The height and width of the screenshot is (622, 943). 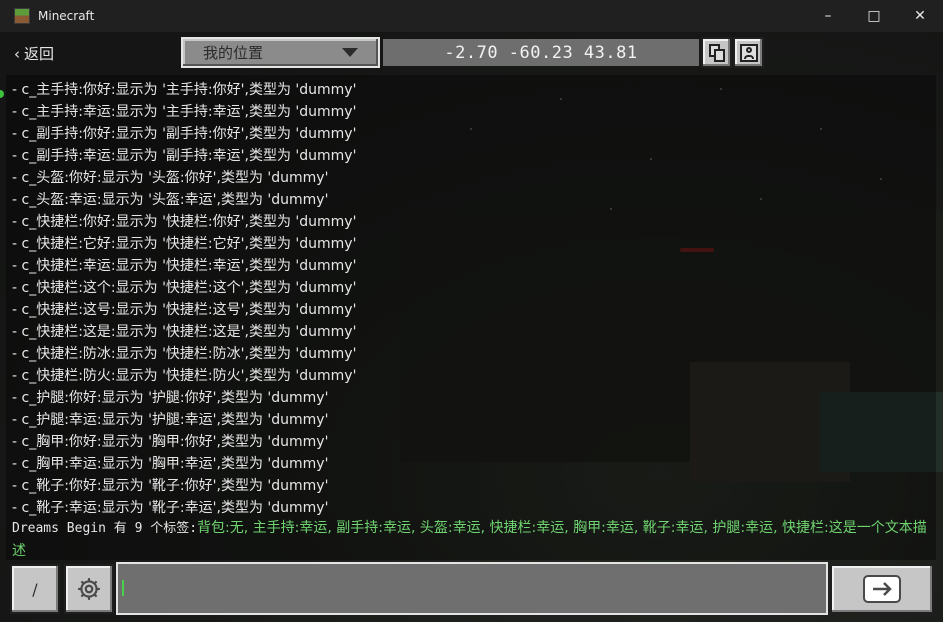 I want to click on chat-line: - c_快捷栏:防冰:显示为 '快捷栏:防冰',类型为 'dummy', so click(x=184, y=354).